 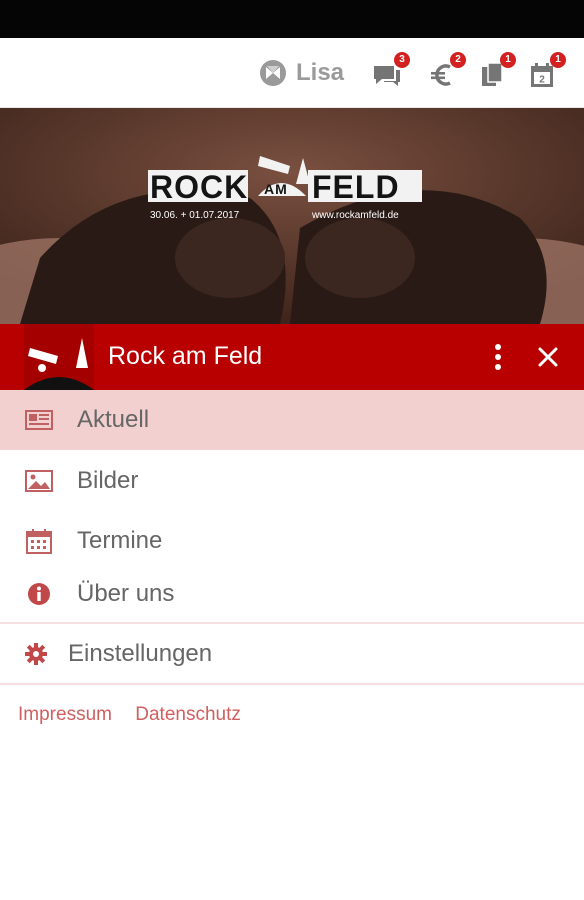 What do you see at coordinates (292, 684) in the screenshot?
I see `footer-divider` at bounding box center [292, 684].